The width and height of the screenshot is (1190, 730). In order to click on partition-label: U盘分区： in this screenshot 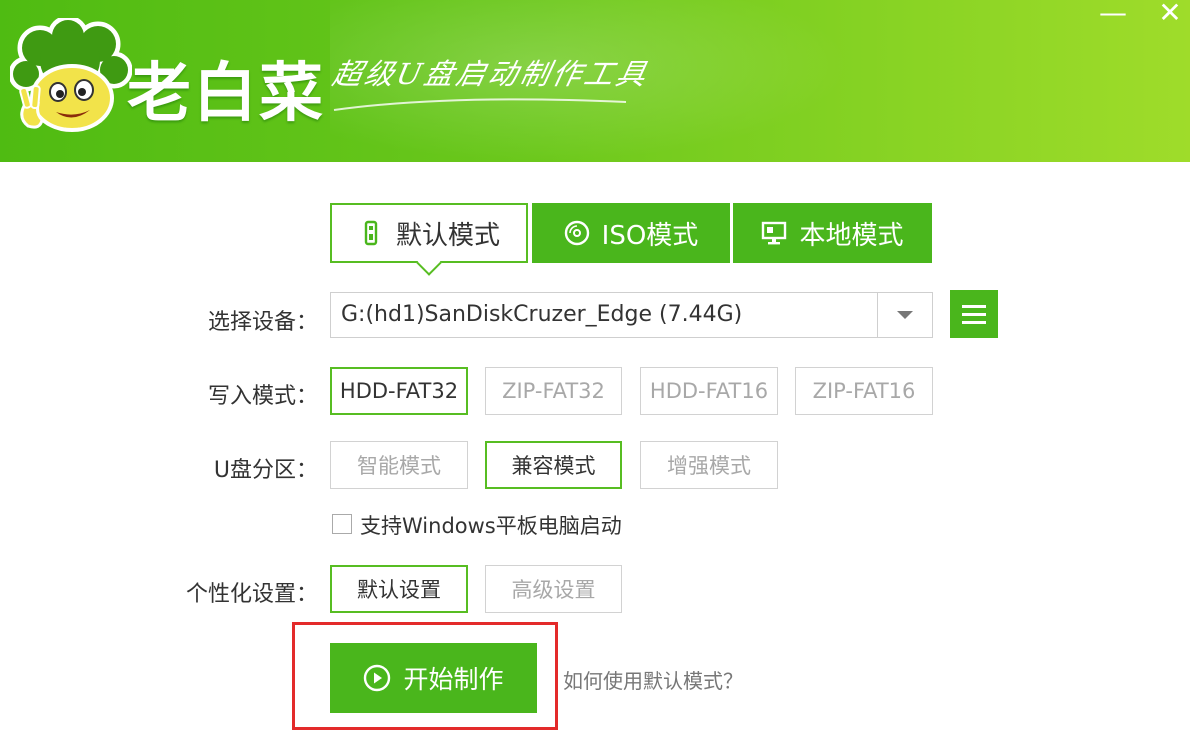, I will do `click(265, 470)`.